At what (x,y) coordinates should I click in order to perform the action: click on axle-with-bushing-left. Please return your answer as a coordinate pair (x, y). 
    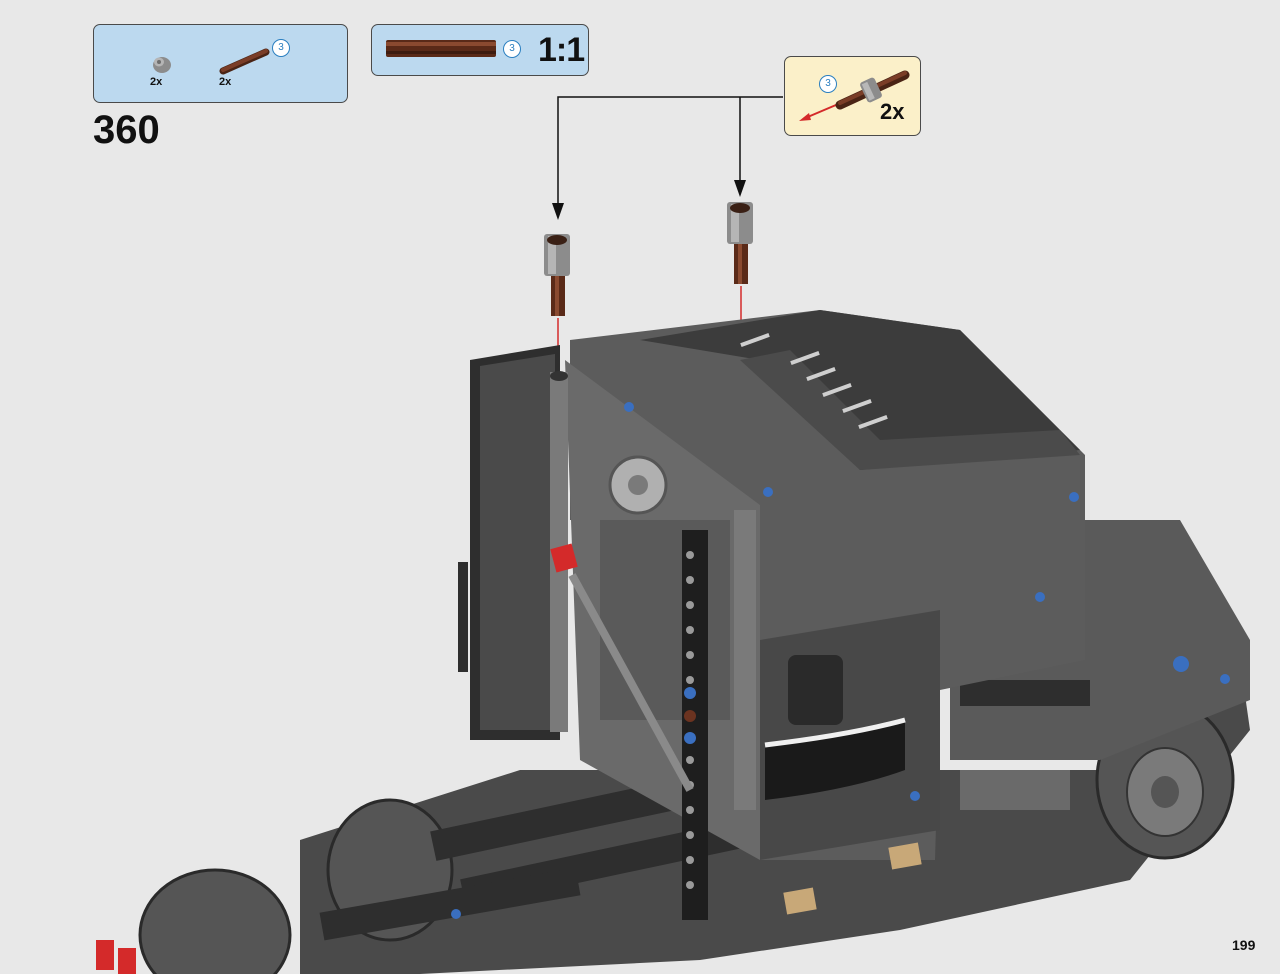
    Looking at the image, I should click on (557, 275).